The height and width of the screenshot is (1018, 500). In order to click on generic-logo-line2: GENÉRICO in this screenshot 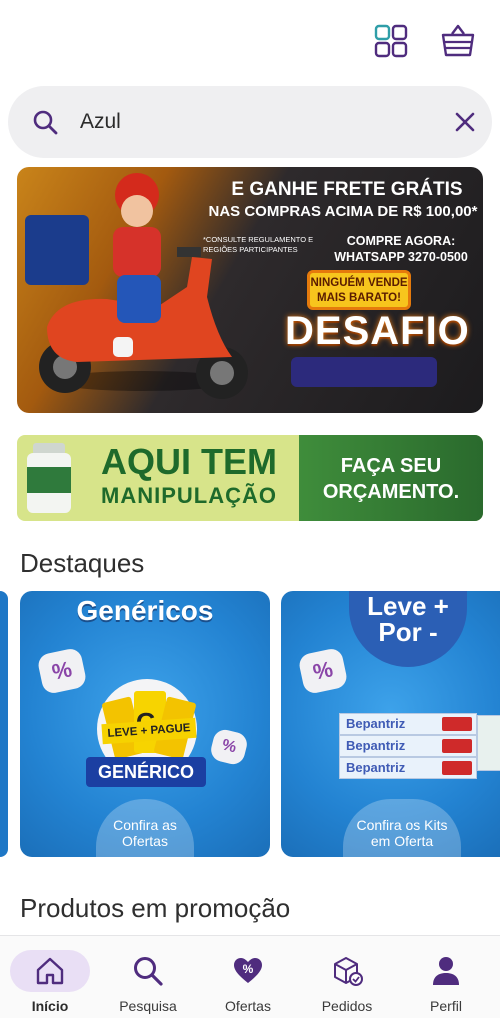, I will do `click(146, 772)`.